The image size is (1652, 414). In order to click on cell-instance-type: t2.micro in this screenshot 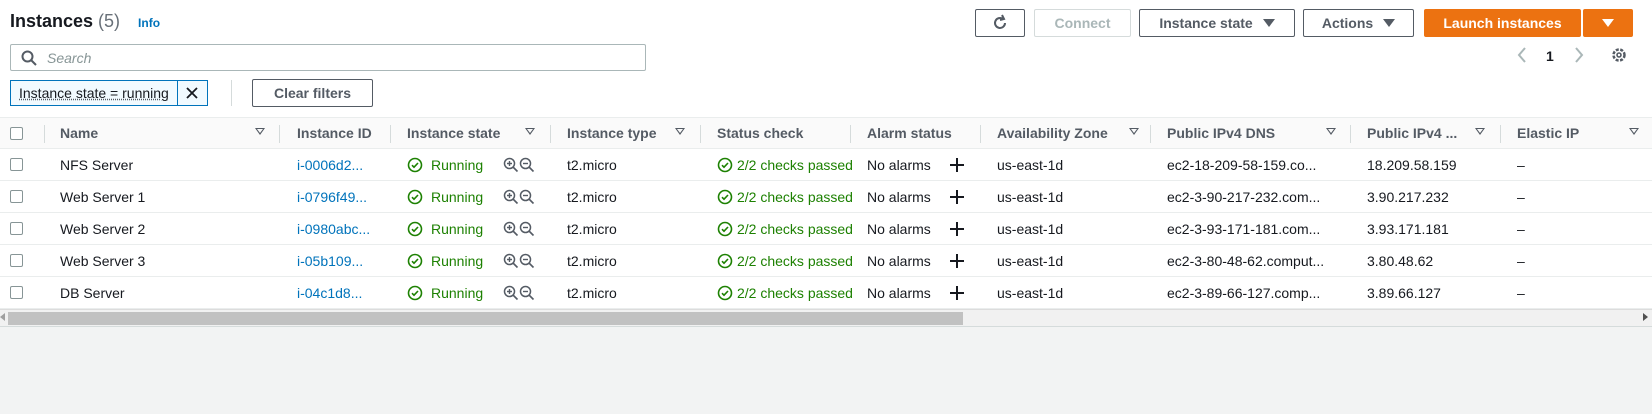, I will do `click(592, 228)`.